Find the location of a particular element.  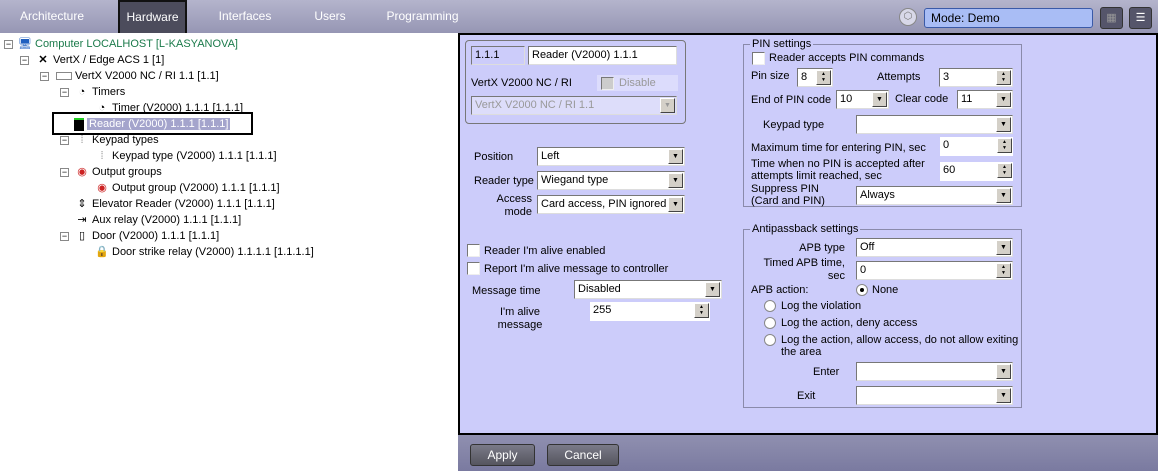

tree-item-controller: VertX V2000 NC / RI 1.1 [1.1] is located at coordinates (137, 76).